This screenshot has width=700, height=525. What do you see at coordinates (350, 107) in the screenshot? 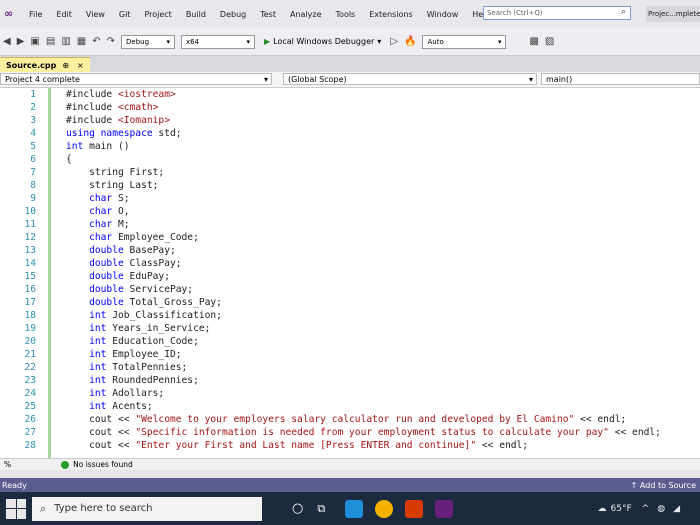
I see `code-line: 2 #include <cmath>` at bounding box center [350, 107].